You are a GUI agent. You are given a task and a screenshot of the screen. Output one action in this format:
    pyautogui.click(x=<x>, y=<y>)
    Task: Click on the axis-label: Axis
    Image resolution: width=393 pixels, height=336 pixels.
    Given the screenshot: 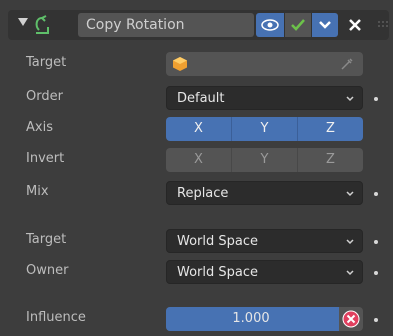 What is the action you would take?
    pyautogui.click(x=39, y=127)
    